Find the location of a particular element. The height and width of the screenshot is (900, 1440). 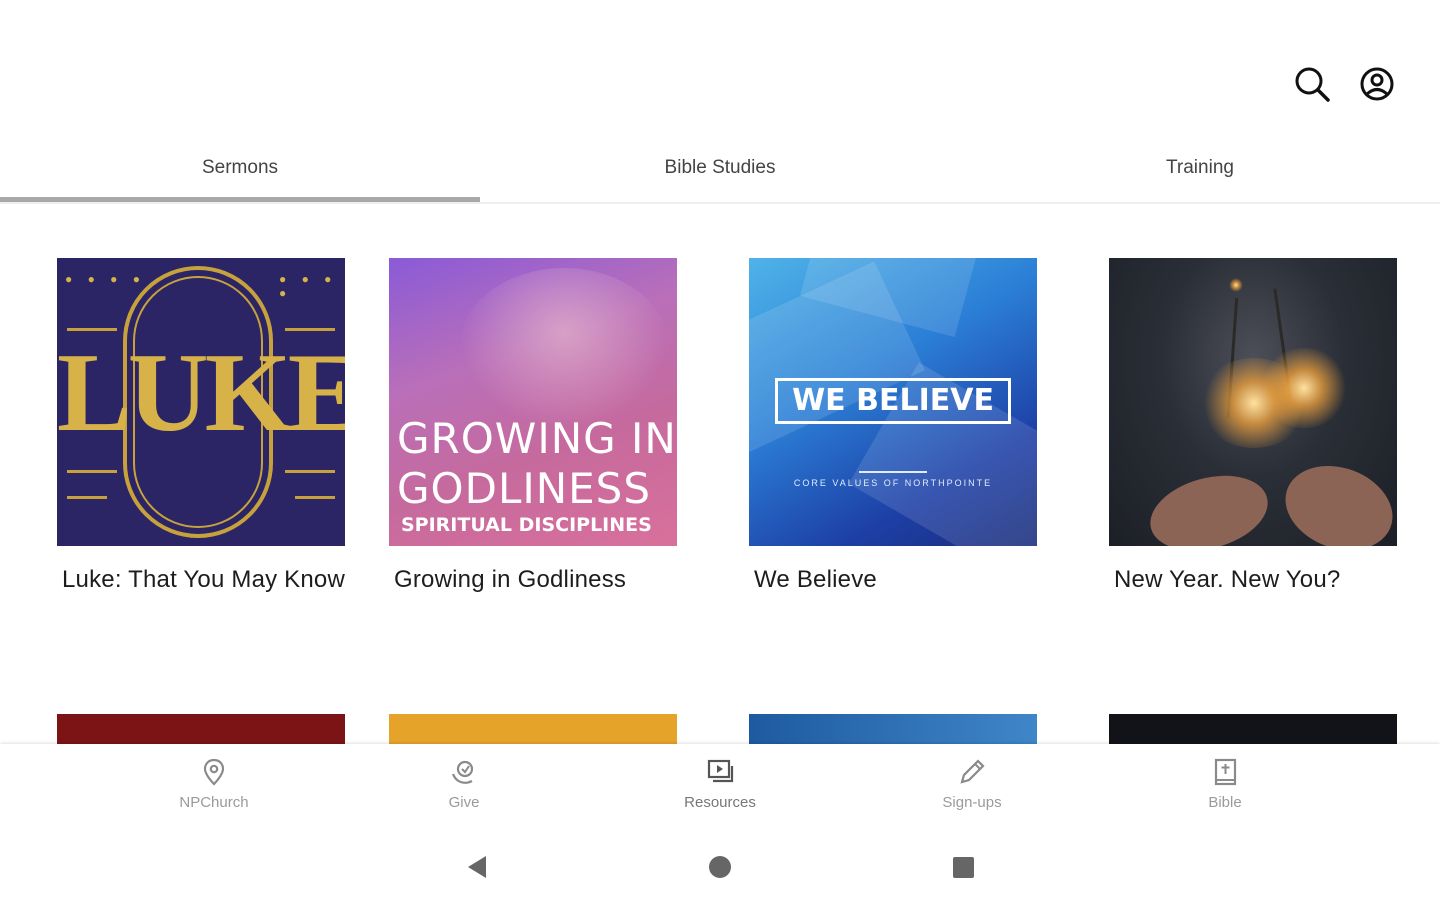

nav-item-give: Give is located at coordinates (464, 783).